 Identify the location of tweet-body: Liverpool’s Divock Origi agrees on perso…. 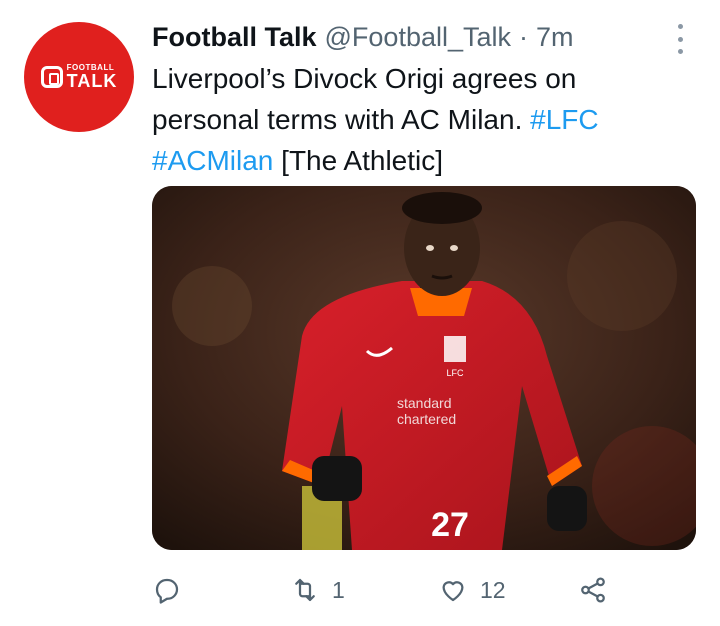
(364, 99).